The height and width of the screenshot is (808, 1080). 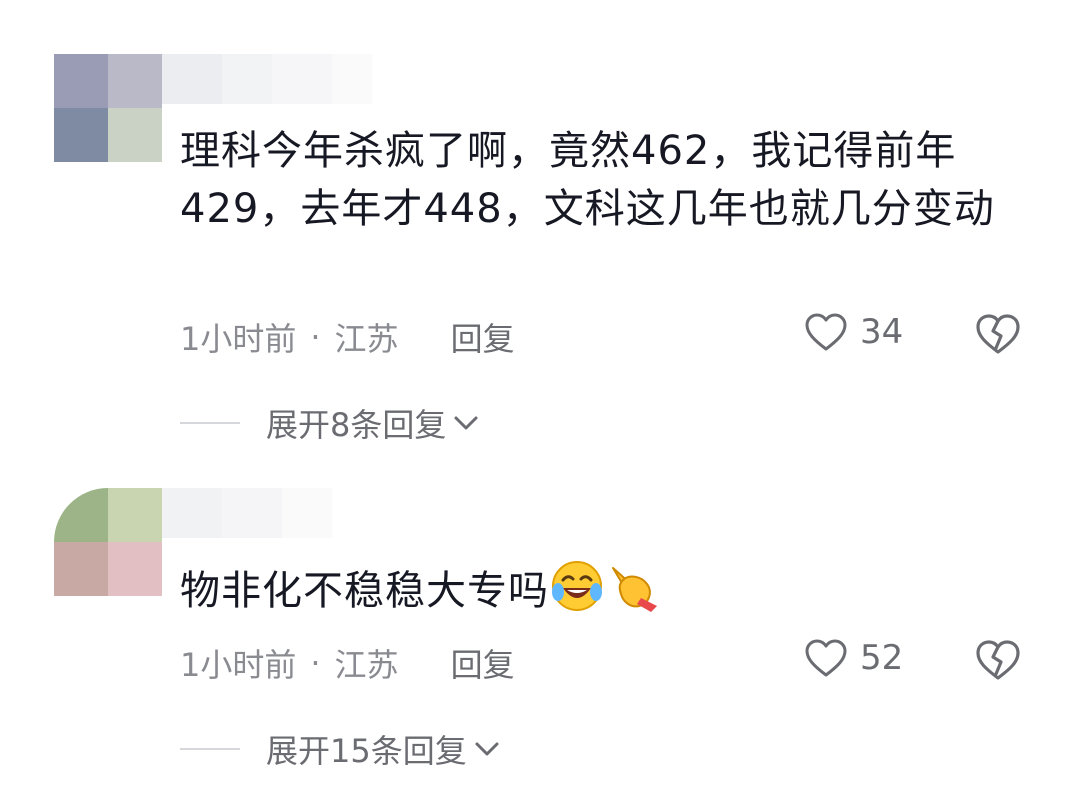 I want to click on like-count: 34, so click(x=882, y=332).